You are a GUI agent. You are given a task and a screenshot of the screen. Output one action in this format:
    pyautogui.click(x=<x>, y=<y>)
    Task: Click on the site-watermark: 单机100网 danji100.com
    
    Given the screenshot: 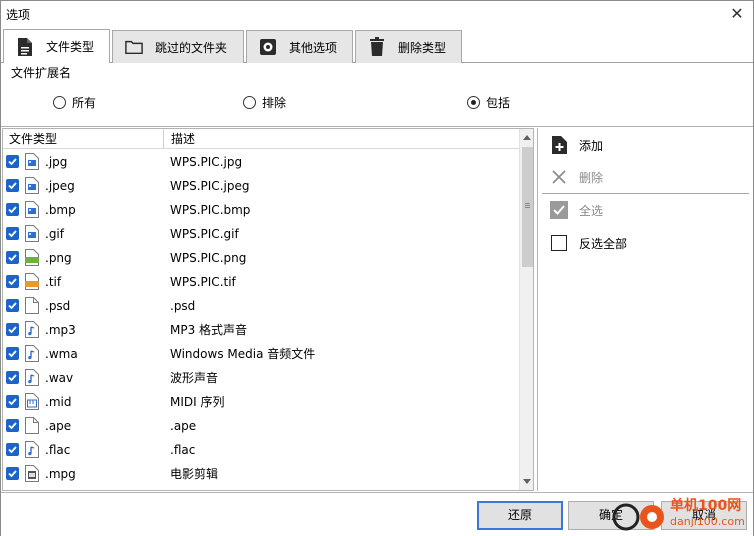 What is the action you would take?
    pyautogui.click(x=680, y=515)
    